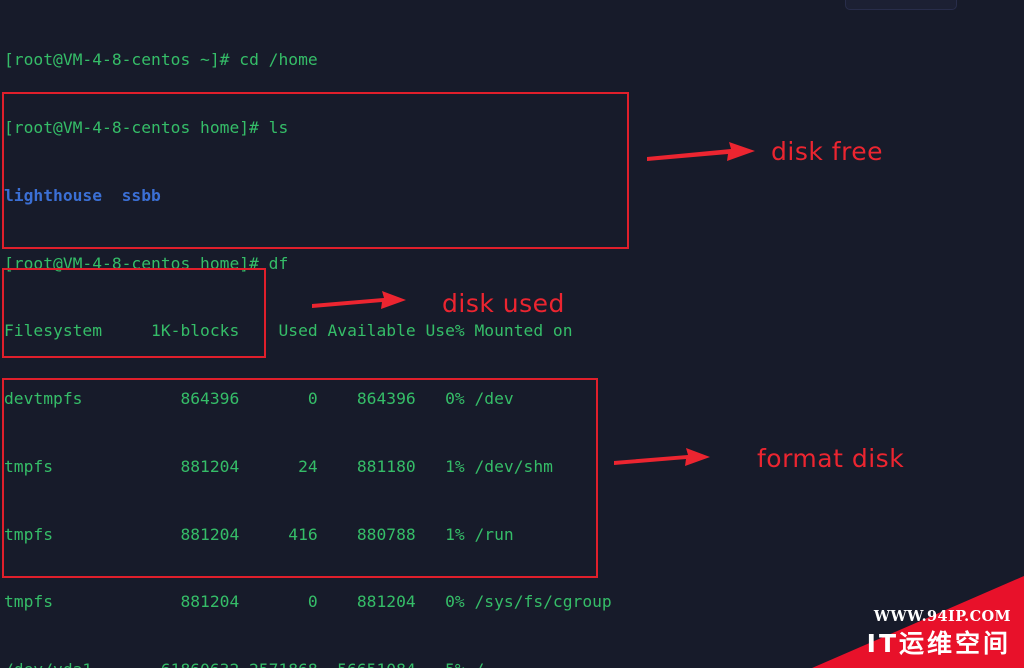 The image size is (1024, 668). Describe the element at coordinates (512, 60) in the screenshot. I see `terminal-line: [root@VM-4-8-centos ~]# cd /home` at that location.